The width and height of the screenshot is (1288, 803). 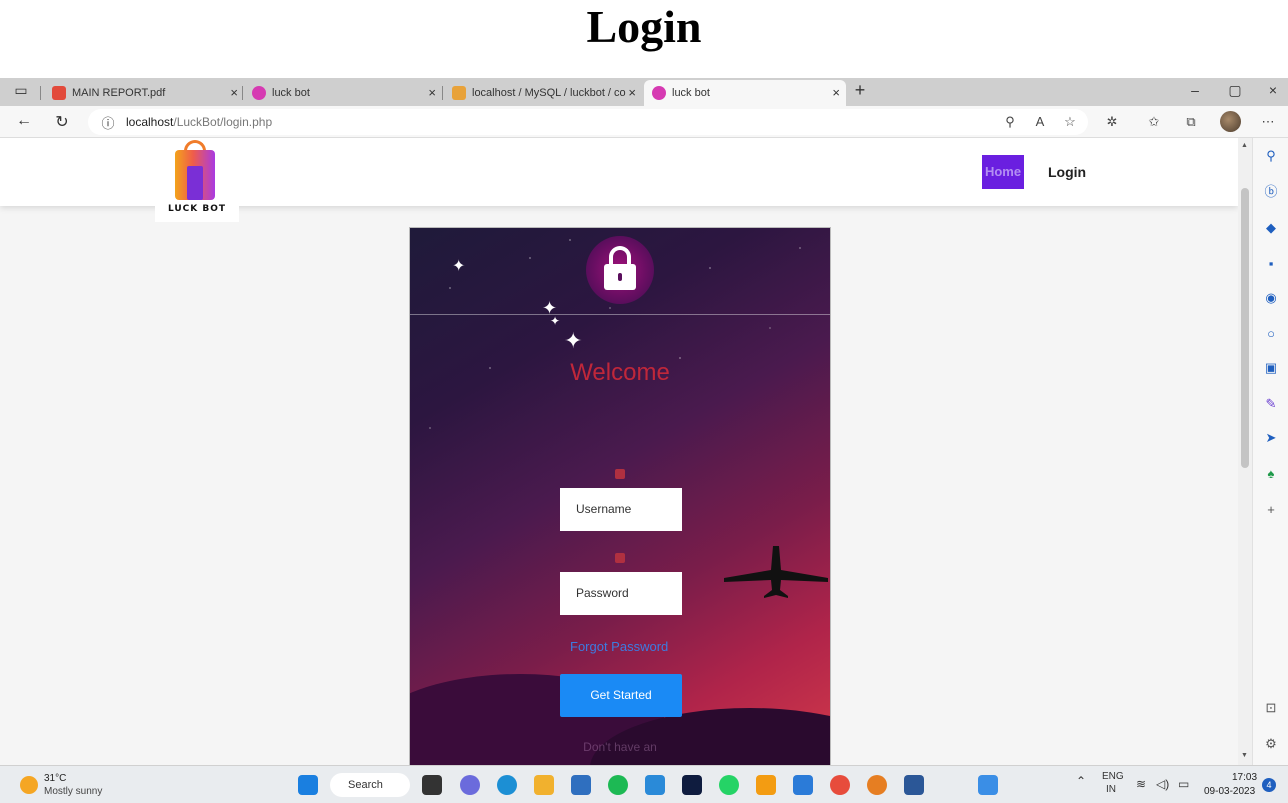 I want to click on vscode-icon, so click(x=803, y=785).